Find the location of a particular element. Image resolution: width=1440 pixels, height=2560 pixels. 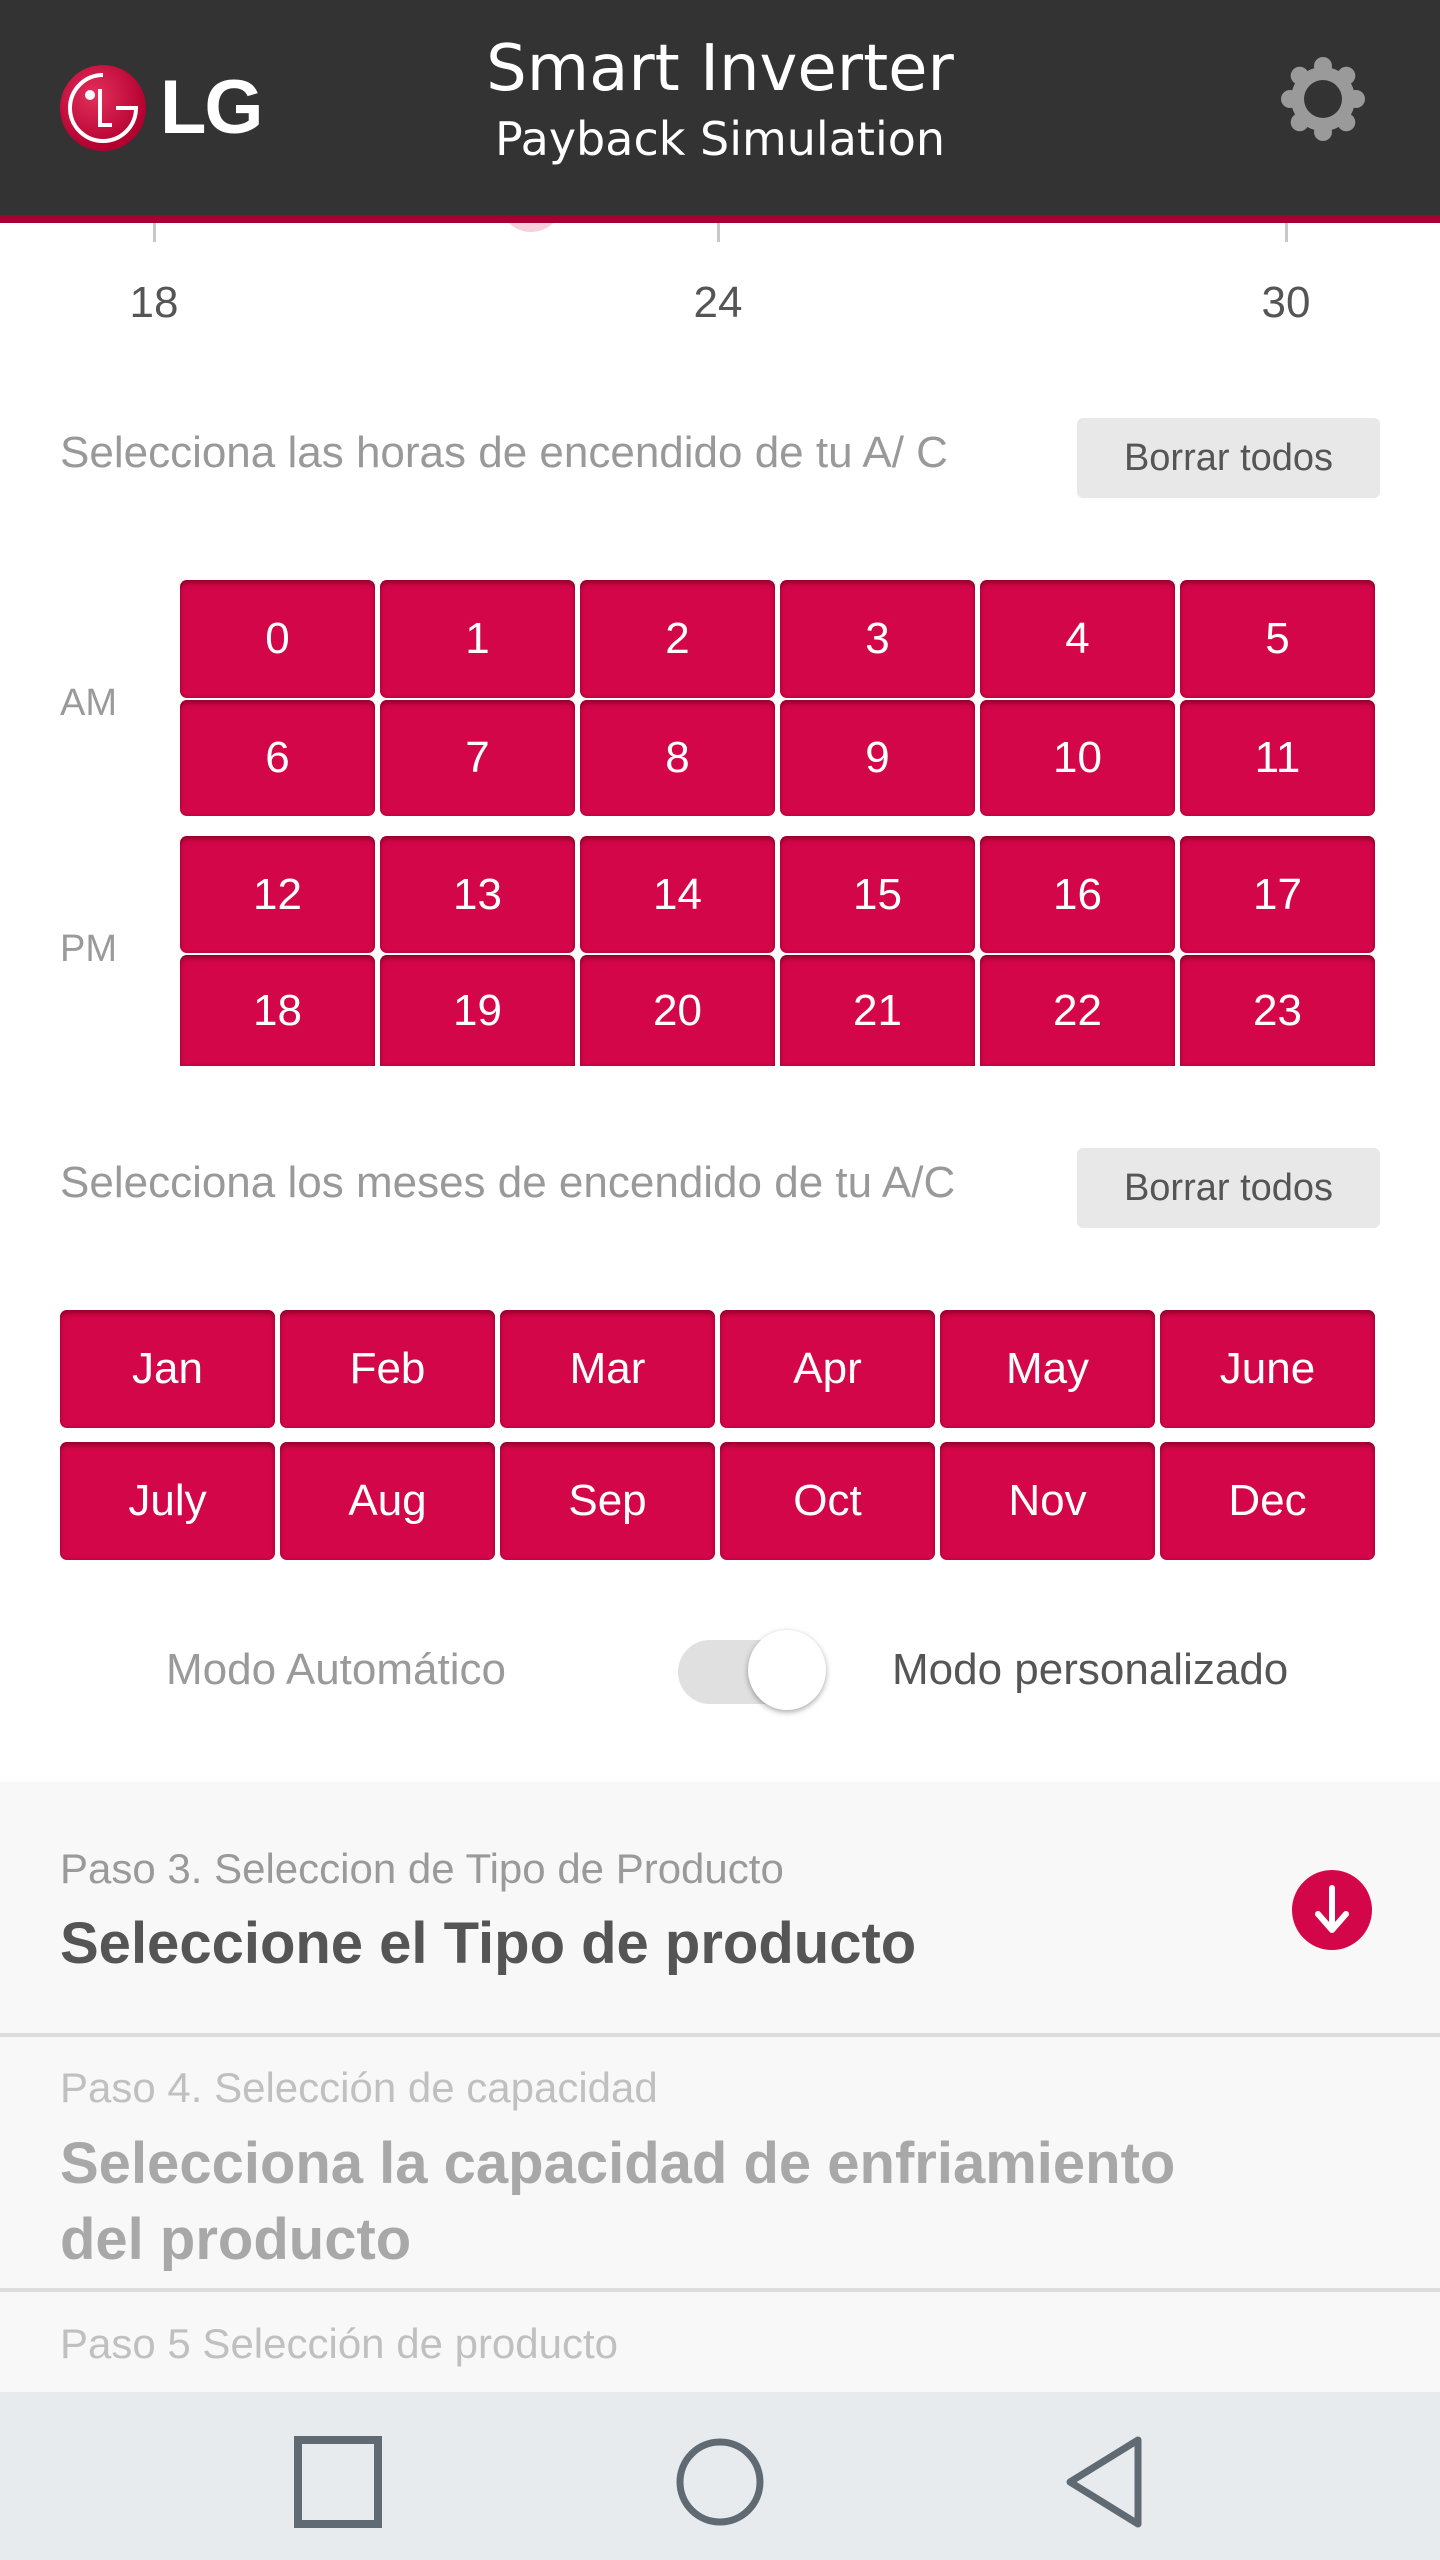

month-button: May is located at coordinates (1047, 1369).